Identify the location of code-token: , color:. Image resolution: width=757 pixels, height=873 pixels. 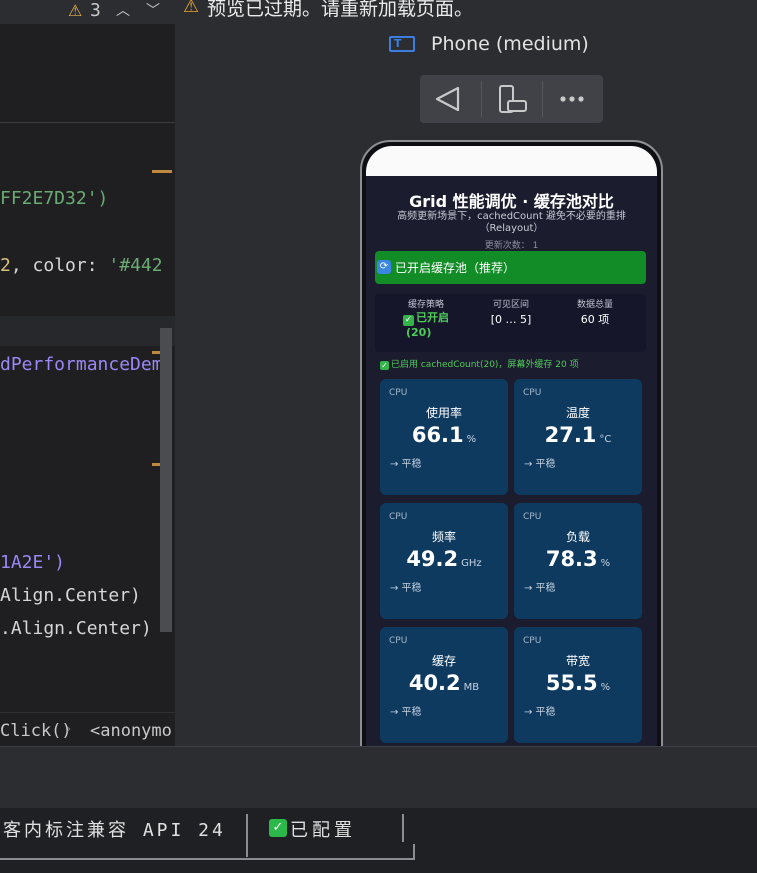
(59, 265).